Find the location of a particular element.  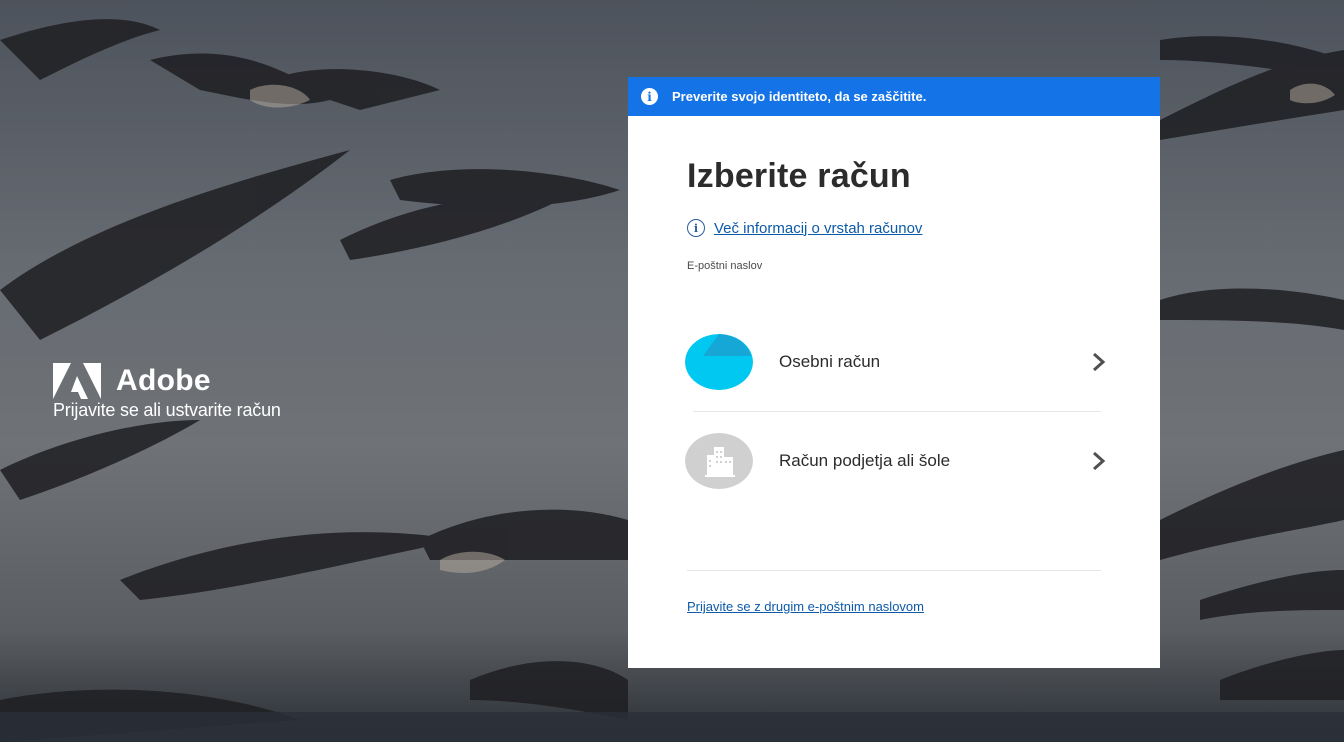

other-email-link: Prijavite se z drugim e-poštnim naslovom is located at coordinates (805, 606).